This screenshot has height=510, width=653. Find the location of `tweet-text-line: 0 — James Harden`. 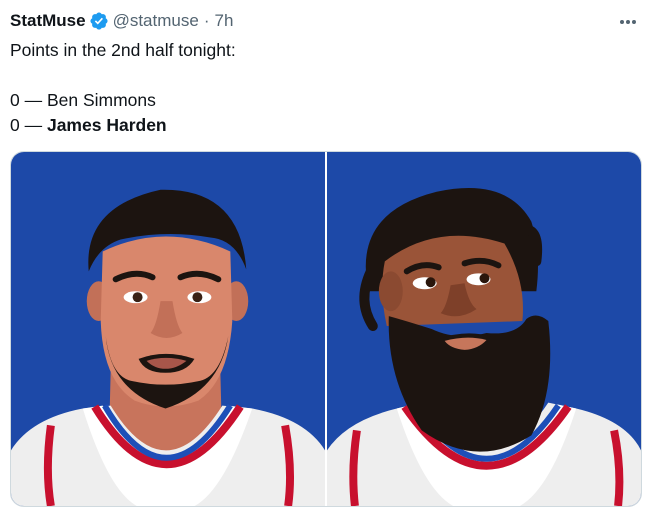

tweet-text-line: 0 — James Harden is located at coordinates (123, 125).